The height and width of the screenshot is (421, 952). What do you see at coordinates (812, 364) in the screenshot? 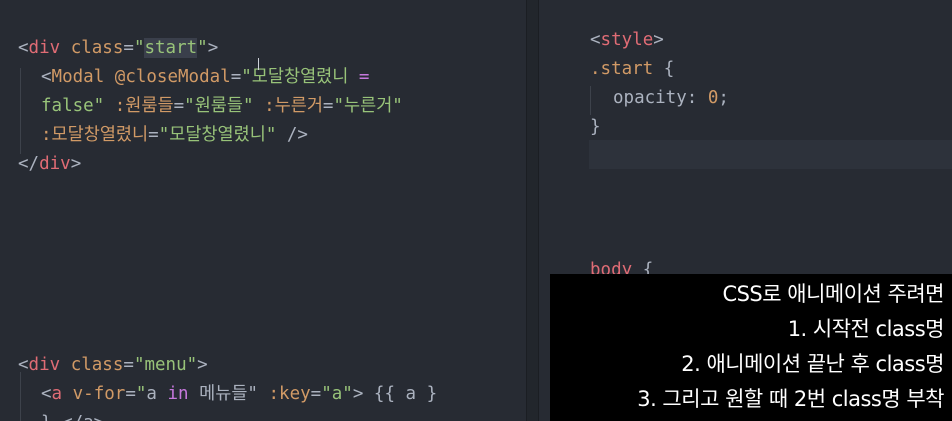
I see `caption-line-3: 2. 애니메이션 끝난 후 class명` at bounding box center [812, 364].